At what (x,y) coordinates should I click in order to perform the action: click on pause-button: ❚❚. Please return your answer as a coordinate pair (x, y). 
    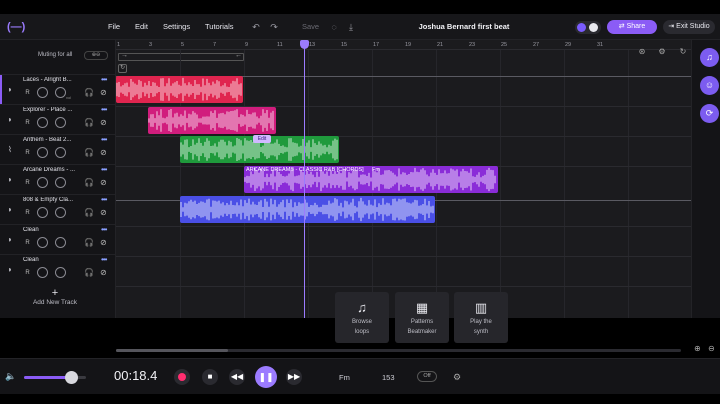
    Looking at the image, I should click on (266, 377).